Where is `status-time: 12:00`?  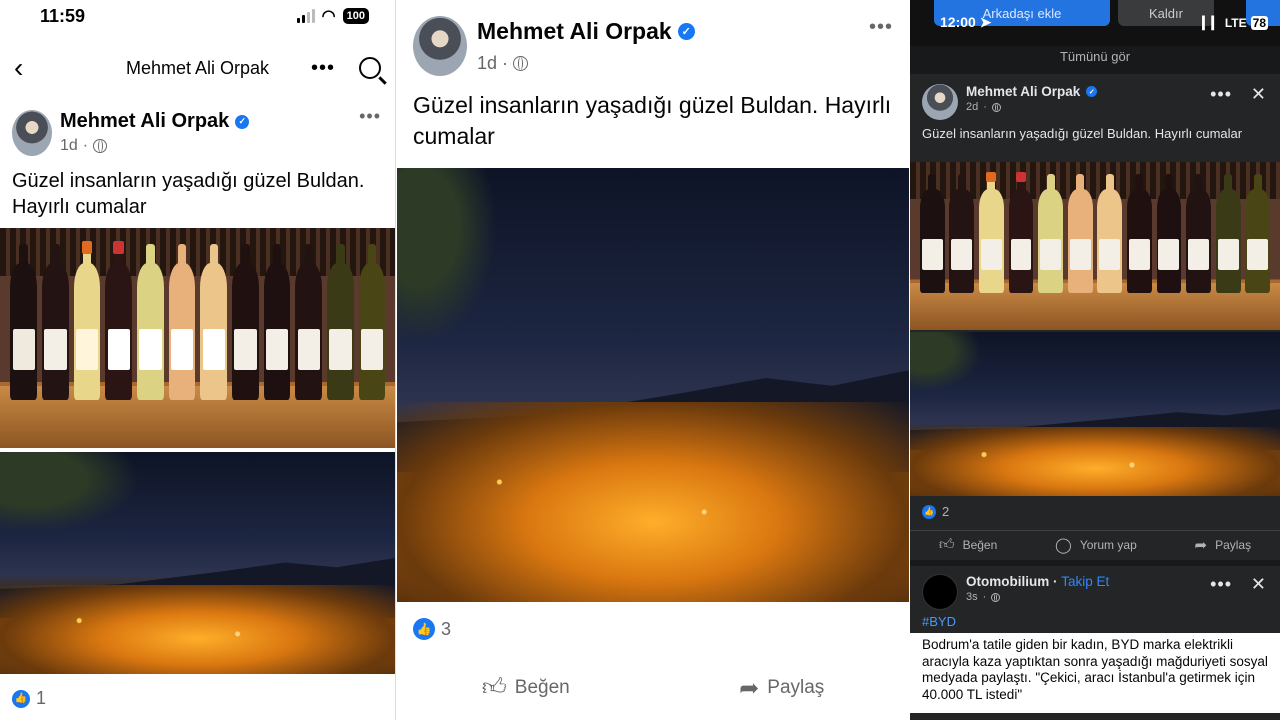
status-time: 12:00 is located at coordinates (958, 22).